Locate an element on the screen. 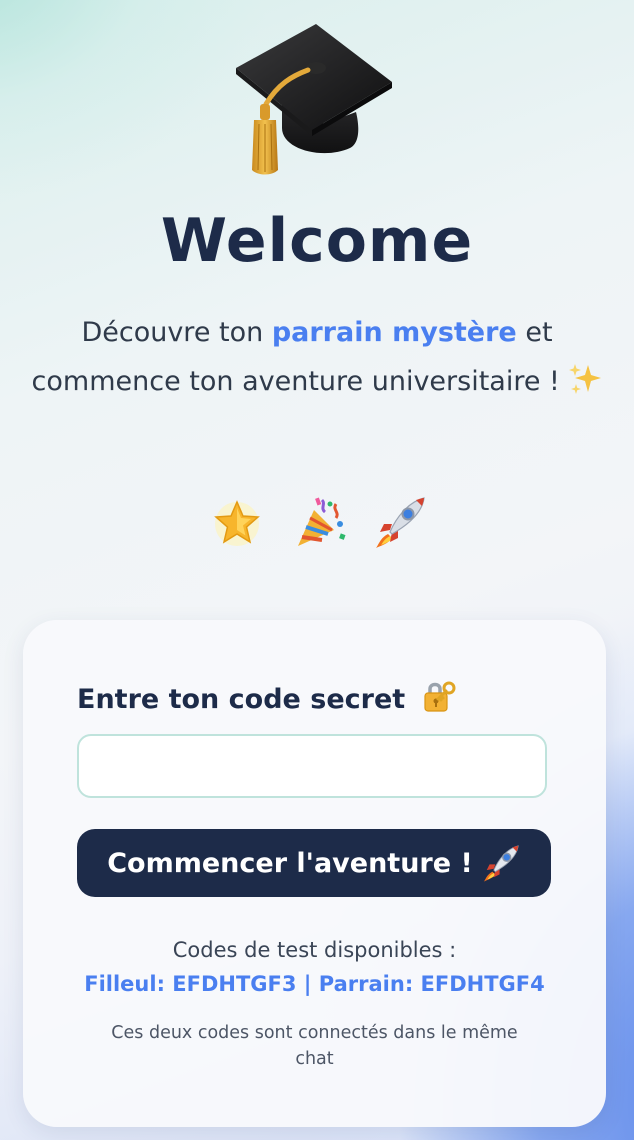  star-icon is located at coordinates (237, 522).